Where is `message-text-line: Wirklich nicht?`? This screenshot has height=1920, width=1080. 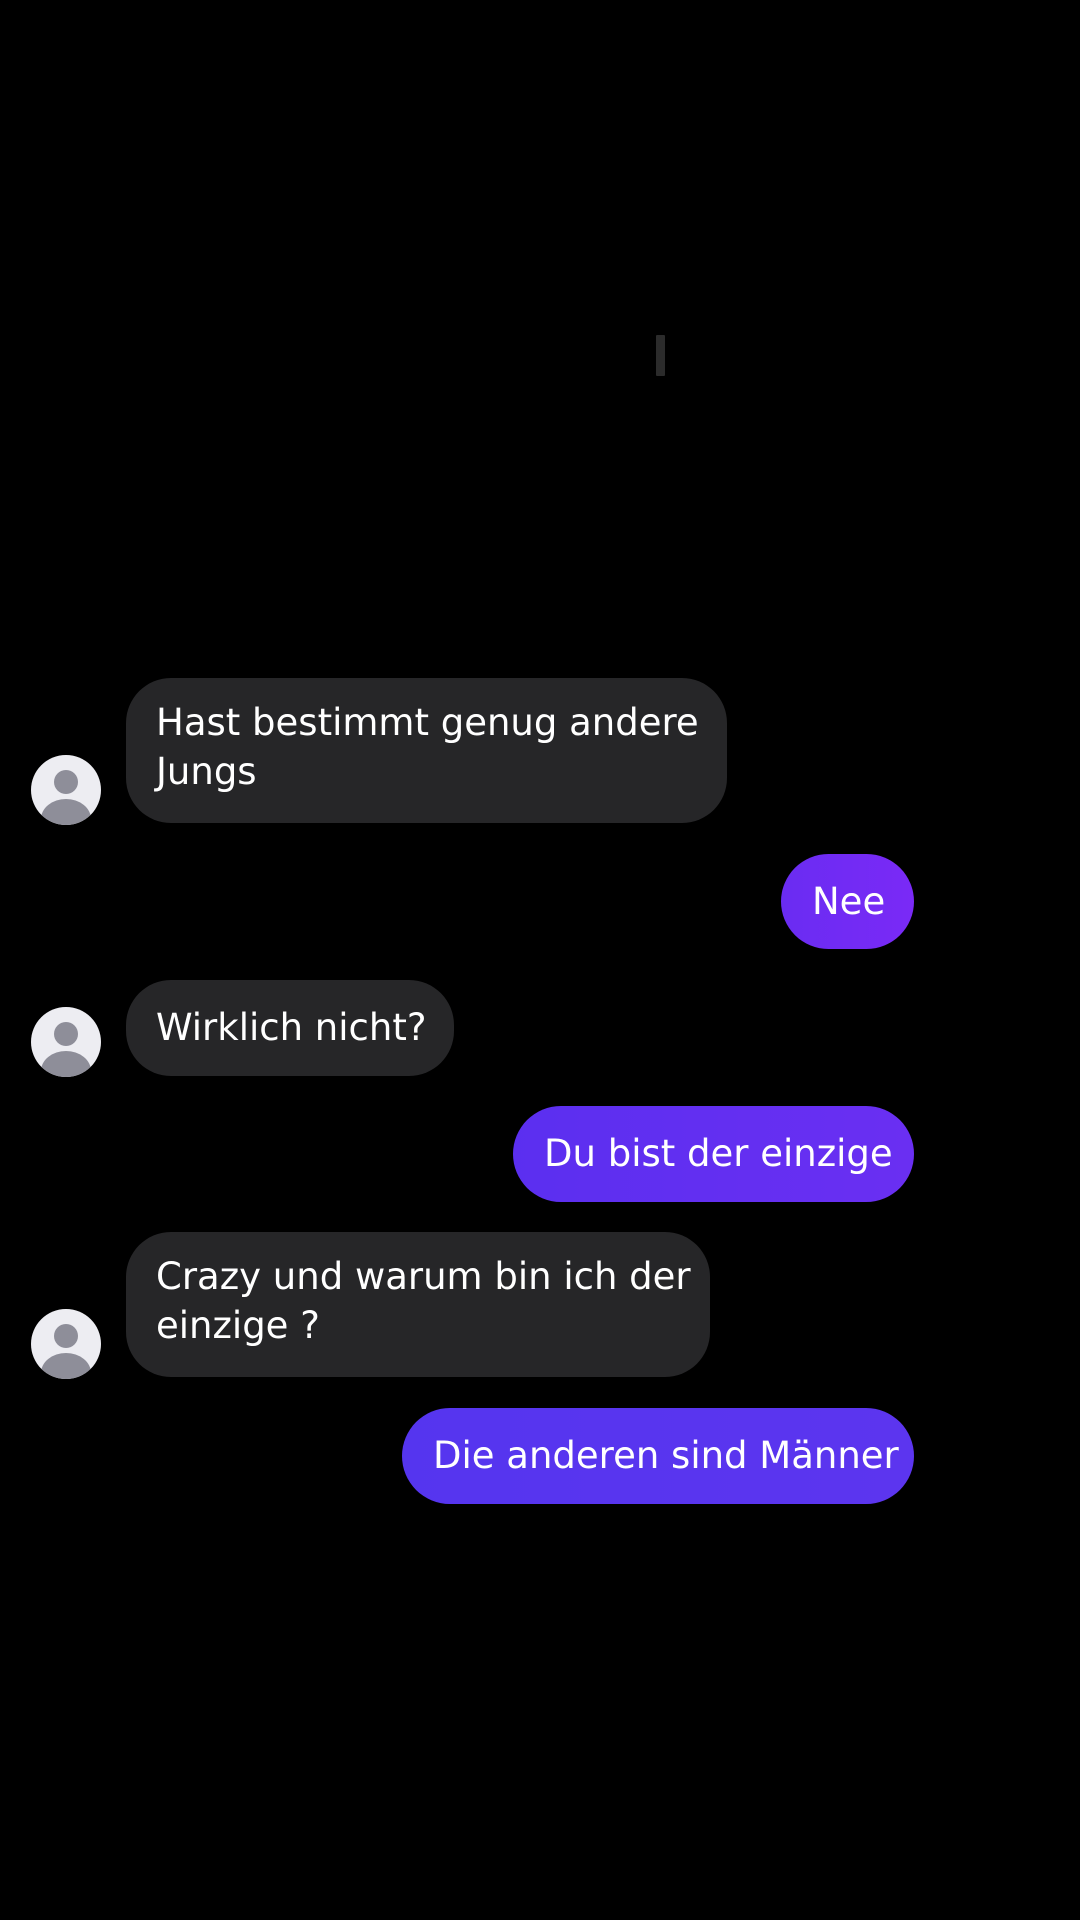
message-text-line: Wirklich nicht? is located at coordinates (291, 1027).